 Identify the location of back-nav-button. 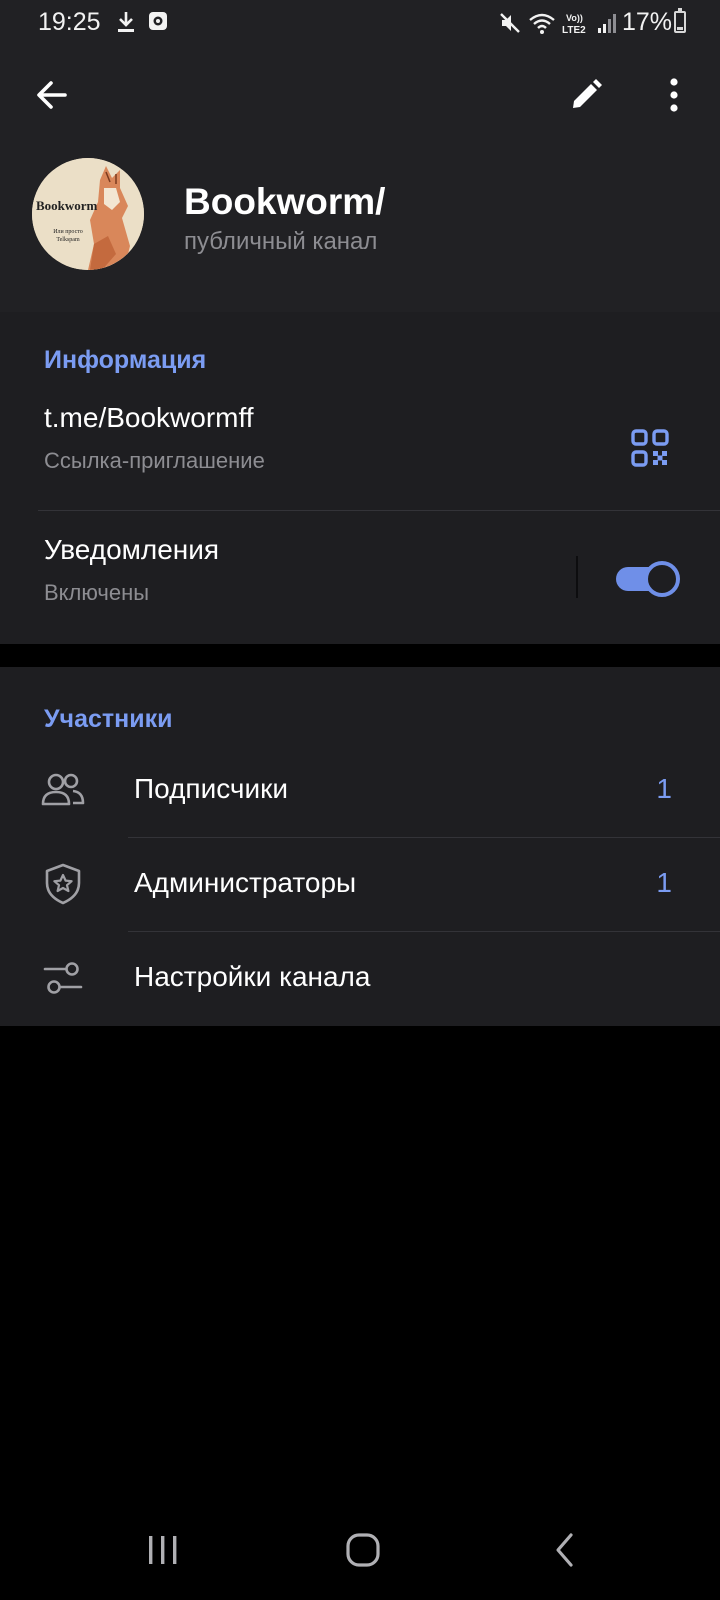
(565, 1550).